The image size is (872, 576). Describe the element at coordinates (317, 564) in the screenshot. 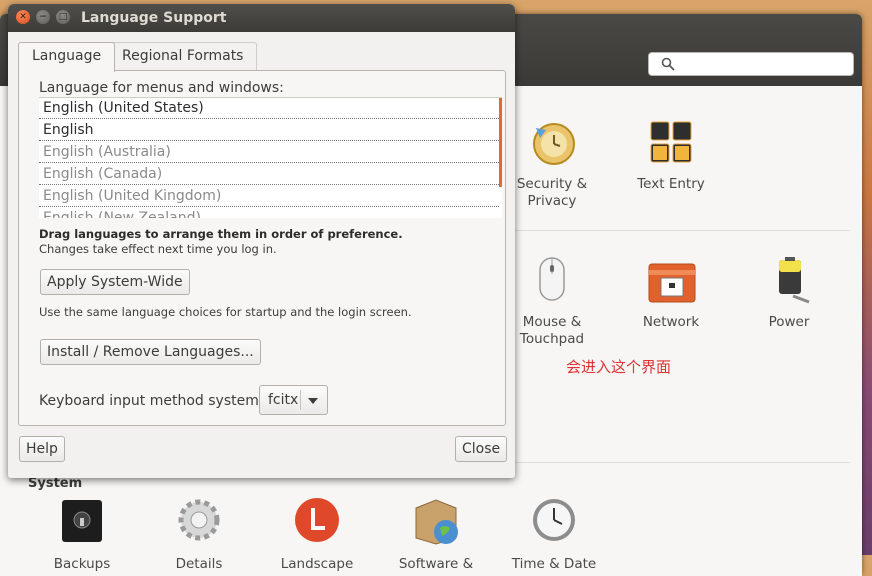

I see `landscape-label: Landscape` at that location.